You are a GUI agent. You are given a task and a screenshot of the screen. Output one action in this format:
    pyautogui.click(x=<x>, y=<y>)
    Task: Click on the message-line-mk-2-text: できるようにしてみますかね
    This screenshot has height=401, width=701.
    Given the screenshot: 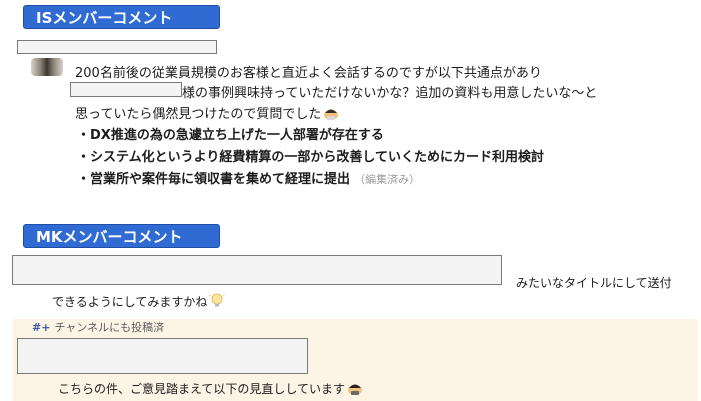 What is the action you would take?
    pyautogui.click(x=130, y=302)
    